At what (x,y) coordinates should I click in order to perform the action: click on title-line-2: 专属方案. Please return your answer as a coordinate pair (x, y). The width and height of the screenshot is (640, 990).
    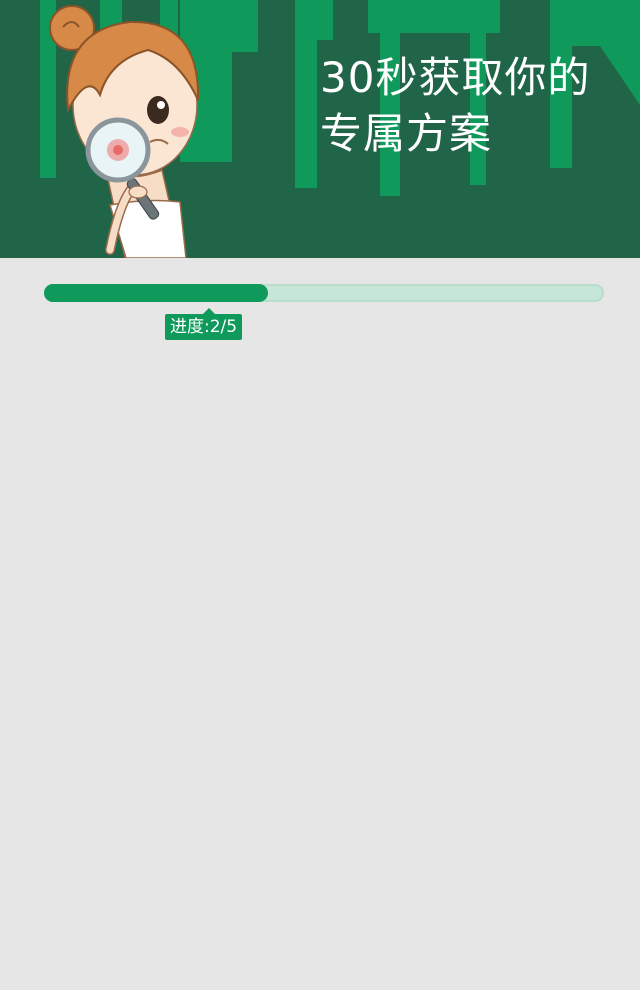
    Looking at the image, I should click on (406, 133).